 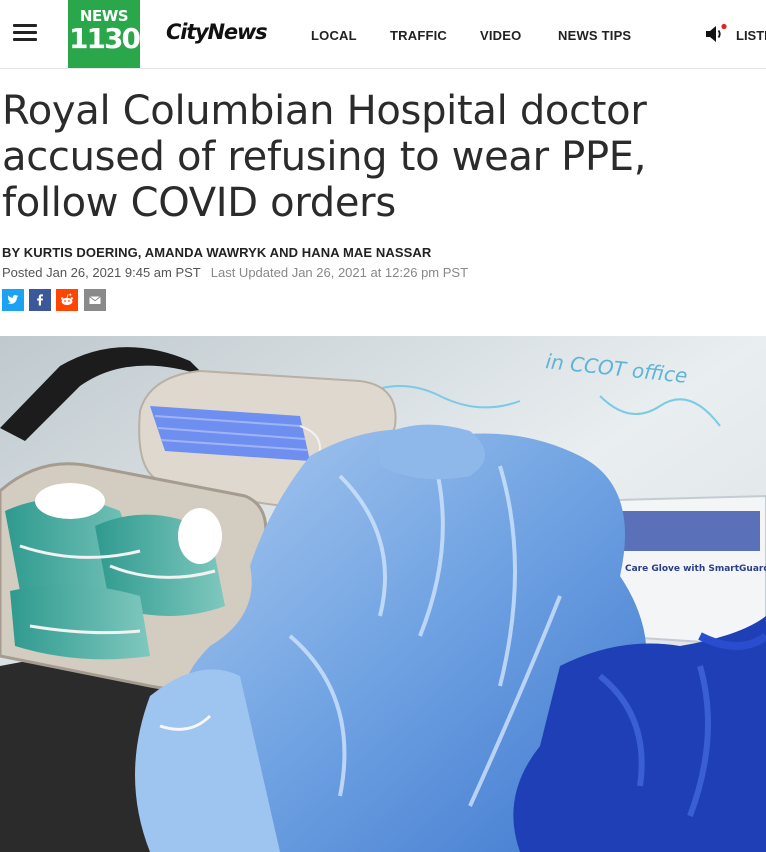 I want to click on share-email-button, so click(x=95, y=300).